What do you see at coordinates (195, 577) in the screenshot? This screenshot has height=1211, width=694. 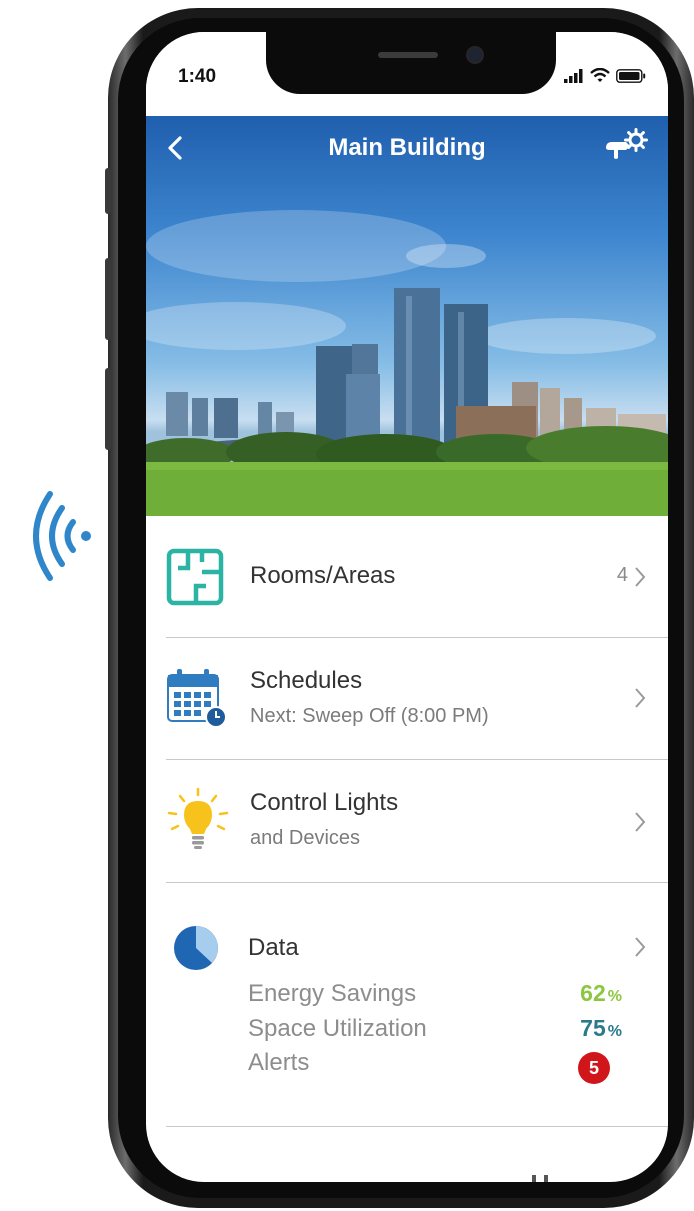 I see `floor-plan-icon` at bounding box center [195, 577].